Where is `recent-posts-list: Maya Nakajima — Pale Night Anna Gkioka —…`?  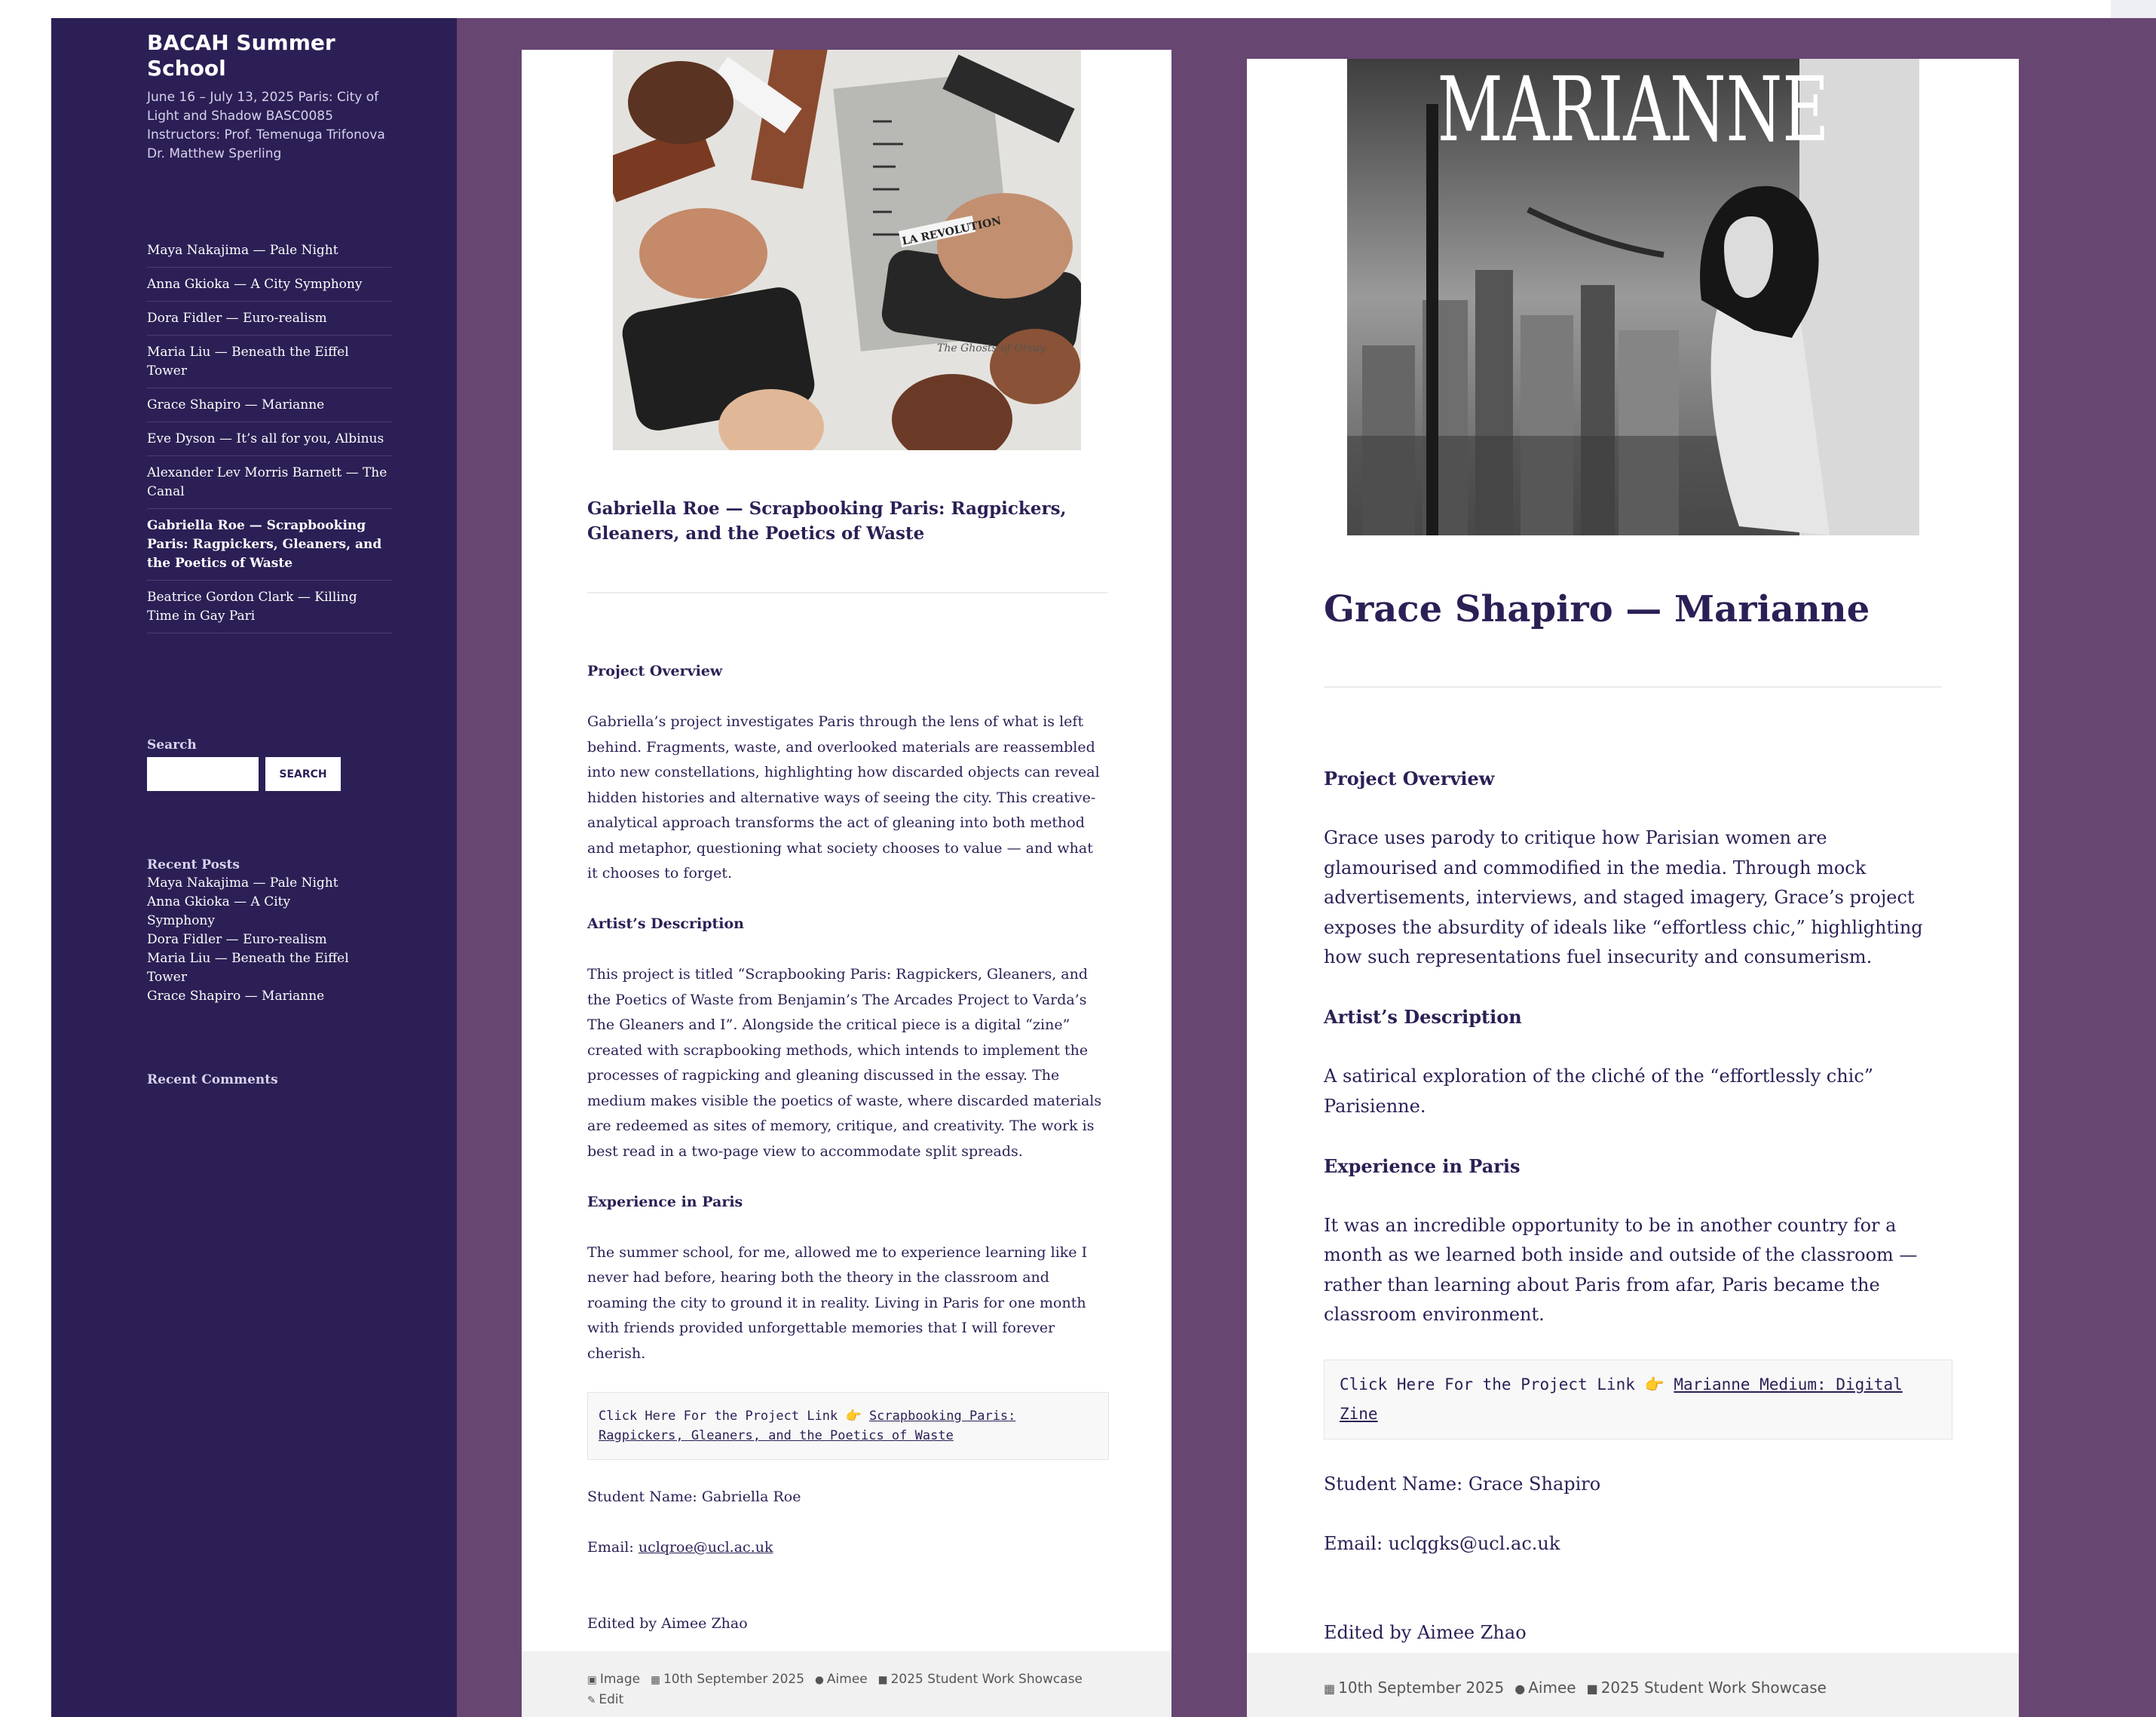 recent-posts-list: Maya Nakajima — Pale Night Anna Gkioka —… is located at coordinates (249, 940).